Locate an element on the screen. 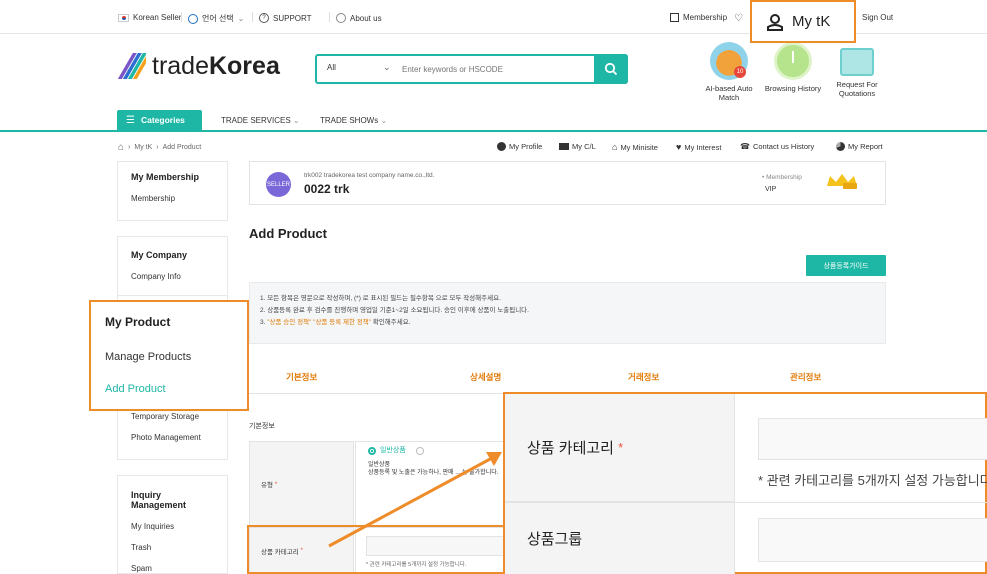 The image size is (987, 574). required-mark: * is located at coordinates (621, 447).